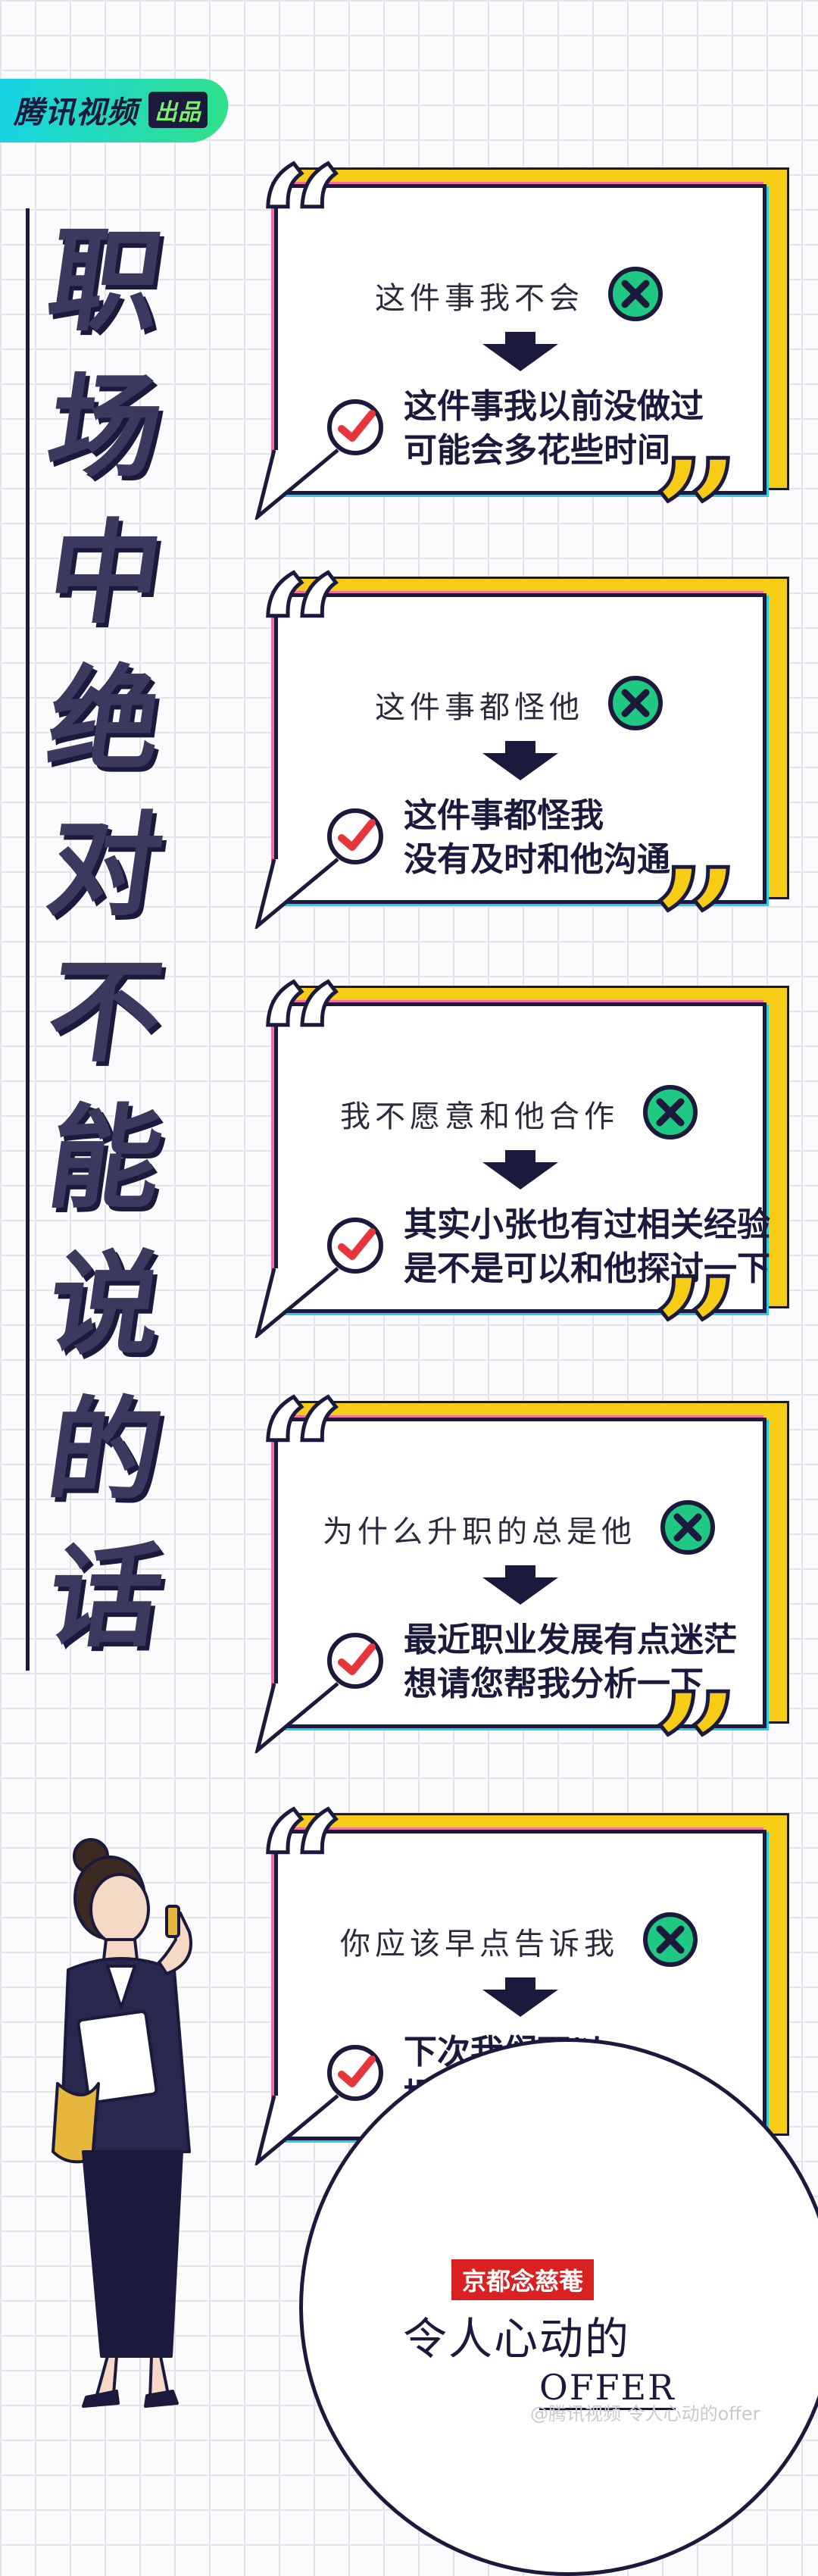 Image resolution: width=818 pixels, height=2576 pixels. What do you see at coordinates (537, 838) in the screenshot?
I see `right-phrase: 这件事都怪我没有及时和他沟通` at bounding box center [537, 838].